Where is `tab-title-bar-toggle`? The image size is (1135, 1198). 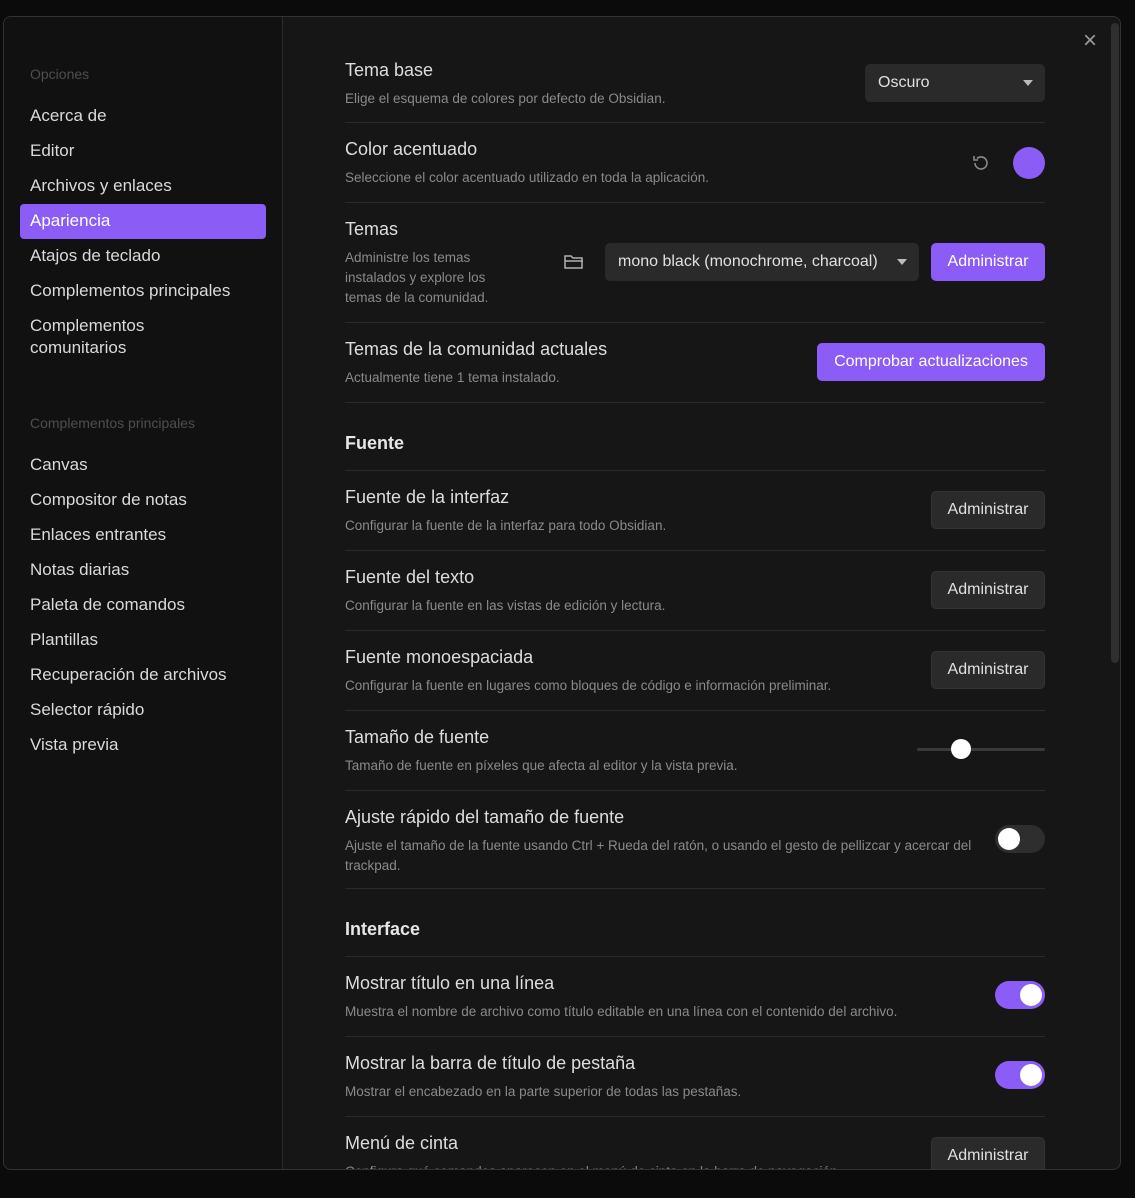 tab-title-bar-toggle is located at coordinates (1020, 1075).